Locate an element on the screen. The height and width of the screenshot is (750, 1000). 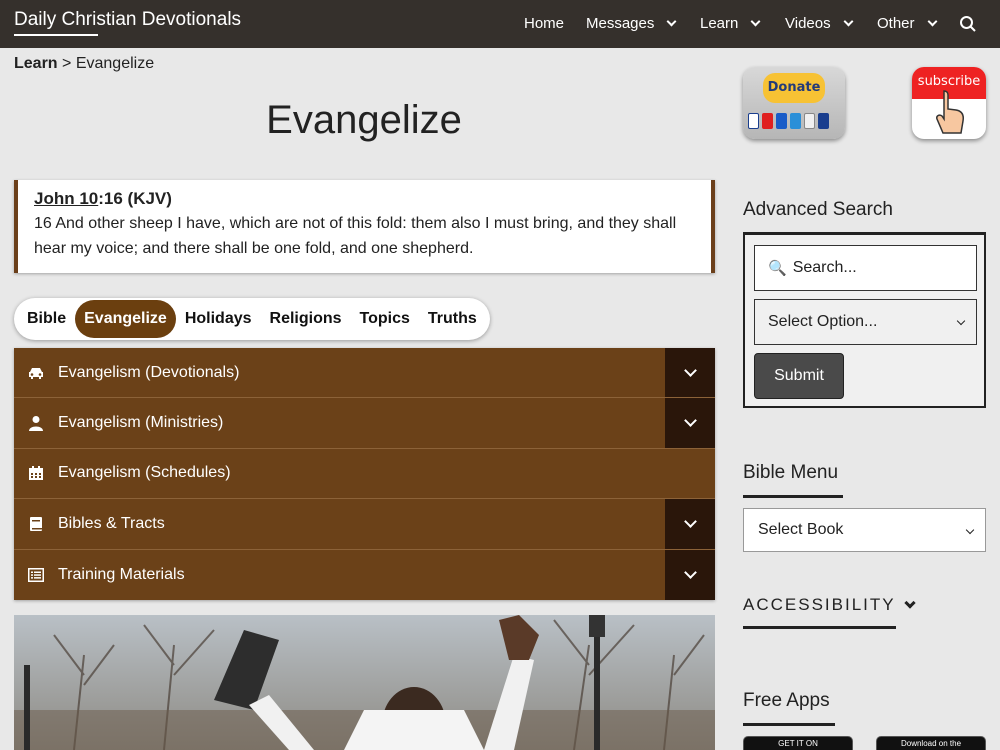
accordion-item: Bibles & Tracts is located at coordinates (364, 524).